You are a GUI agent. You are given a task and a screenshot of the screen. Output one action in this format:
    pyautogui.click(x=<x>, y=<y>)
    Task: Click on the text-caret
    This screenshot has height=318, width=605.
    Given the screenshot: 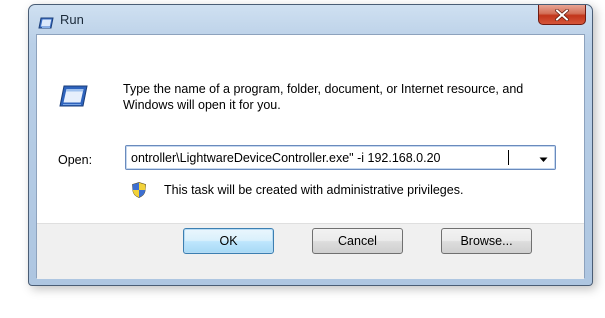 What is the action you would take?
    pyautogui.click(x=508, y=157)
    